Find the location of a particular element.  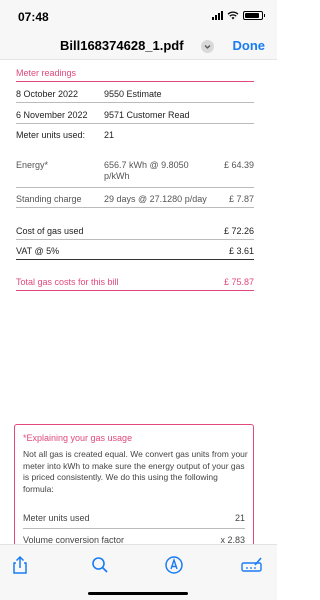

nav-bar: Bill168374628_1.pdf Done is located at coordinates (138, 46).